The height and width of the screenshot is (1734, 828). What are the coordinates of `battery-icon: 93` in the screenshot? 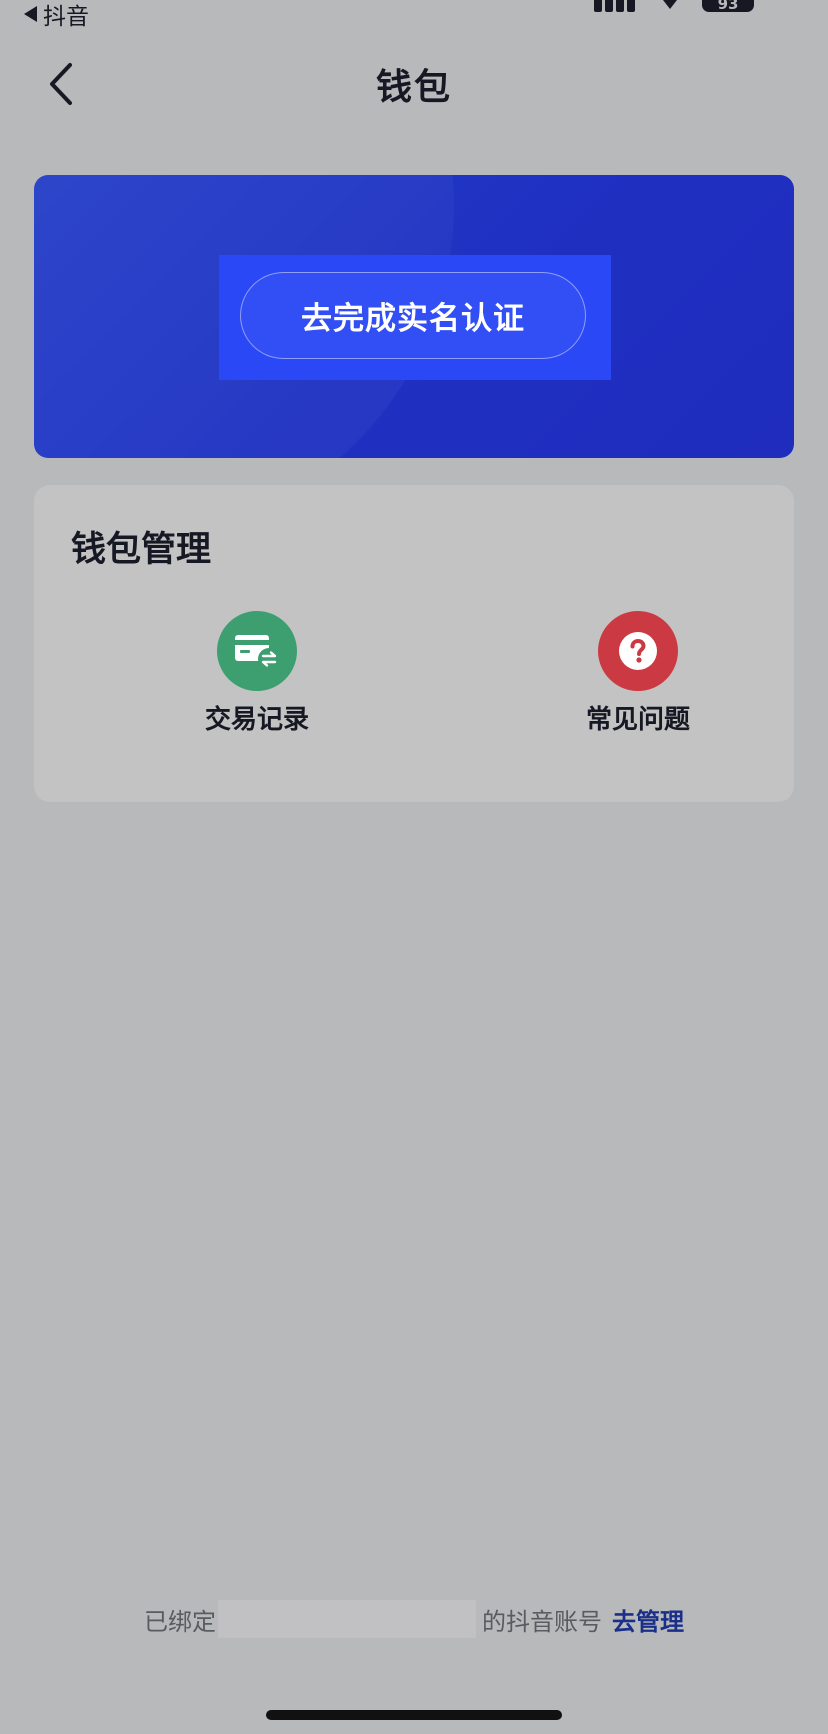 It's located at (728, 6).